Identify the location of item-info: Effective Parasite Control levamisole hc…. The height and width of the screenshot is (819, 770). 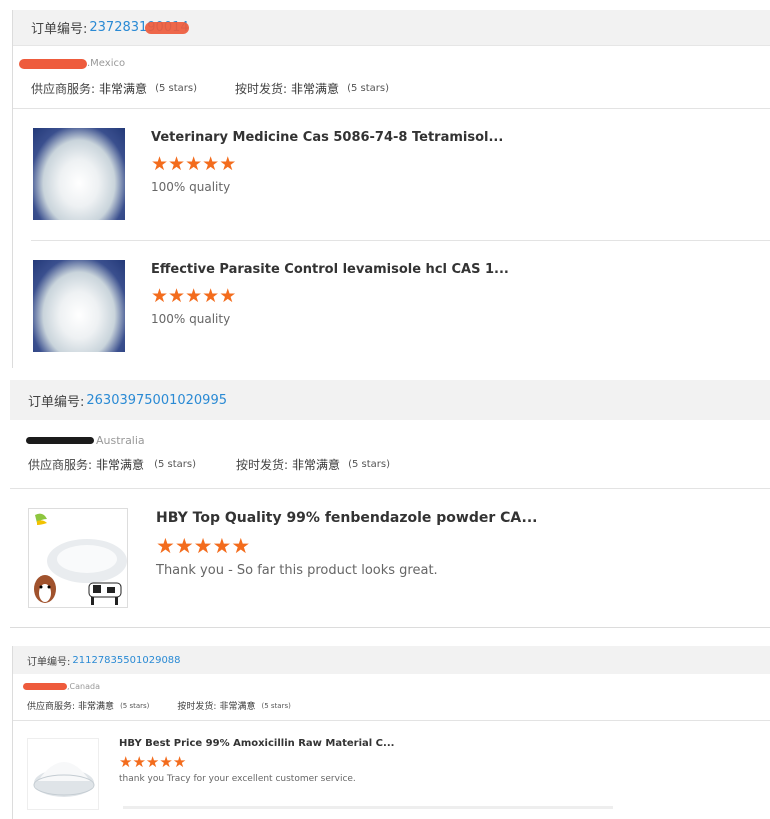
(330, 306).